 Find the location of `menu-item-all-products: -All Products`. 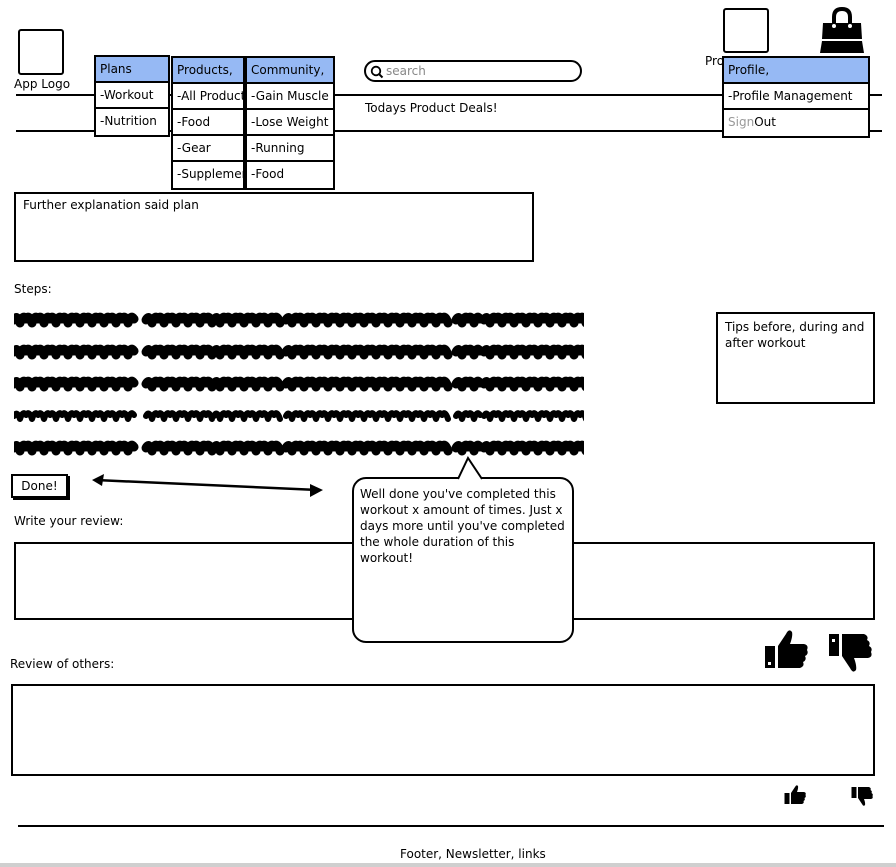

menu-item-all-products: -All Products is located at coordinates (208, 97).